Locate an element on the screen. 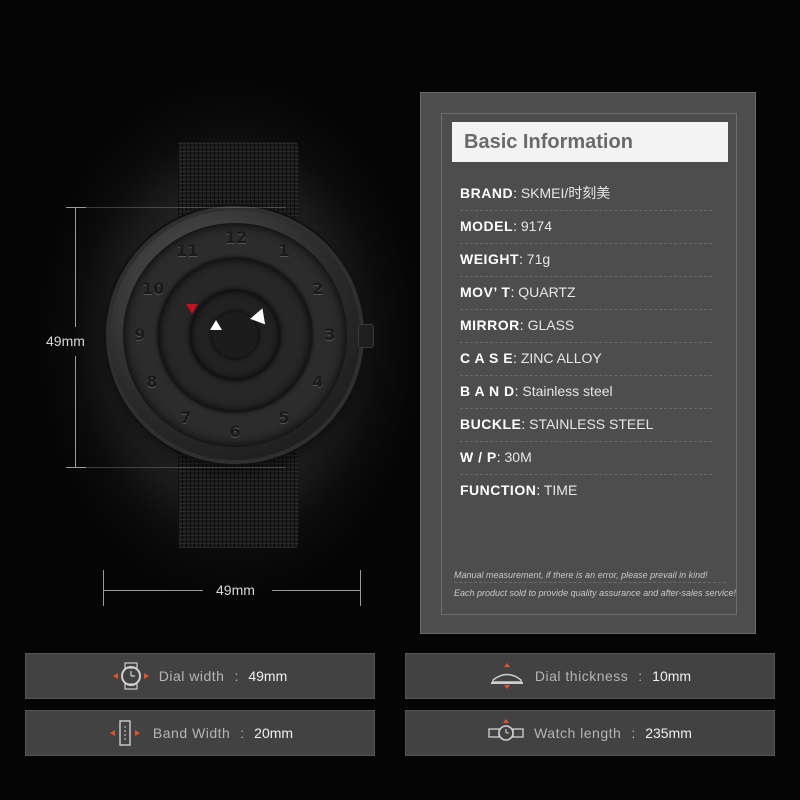 The image size is (800, 800). spec-label: MOV’ T is located at coordinates (485, 292).